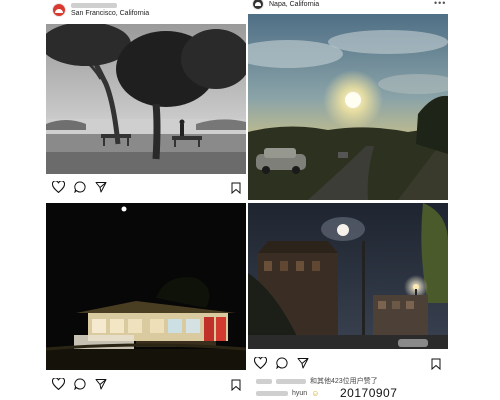  Describe the element at coordinates (94, 5) in the screenshot. I see `username-redacted` at that location.